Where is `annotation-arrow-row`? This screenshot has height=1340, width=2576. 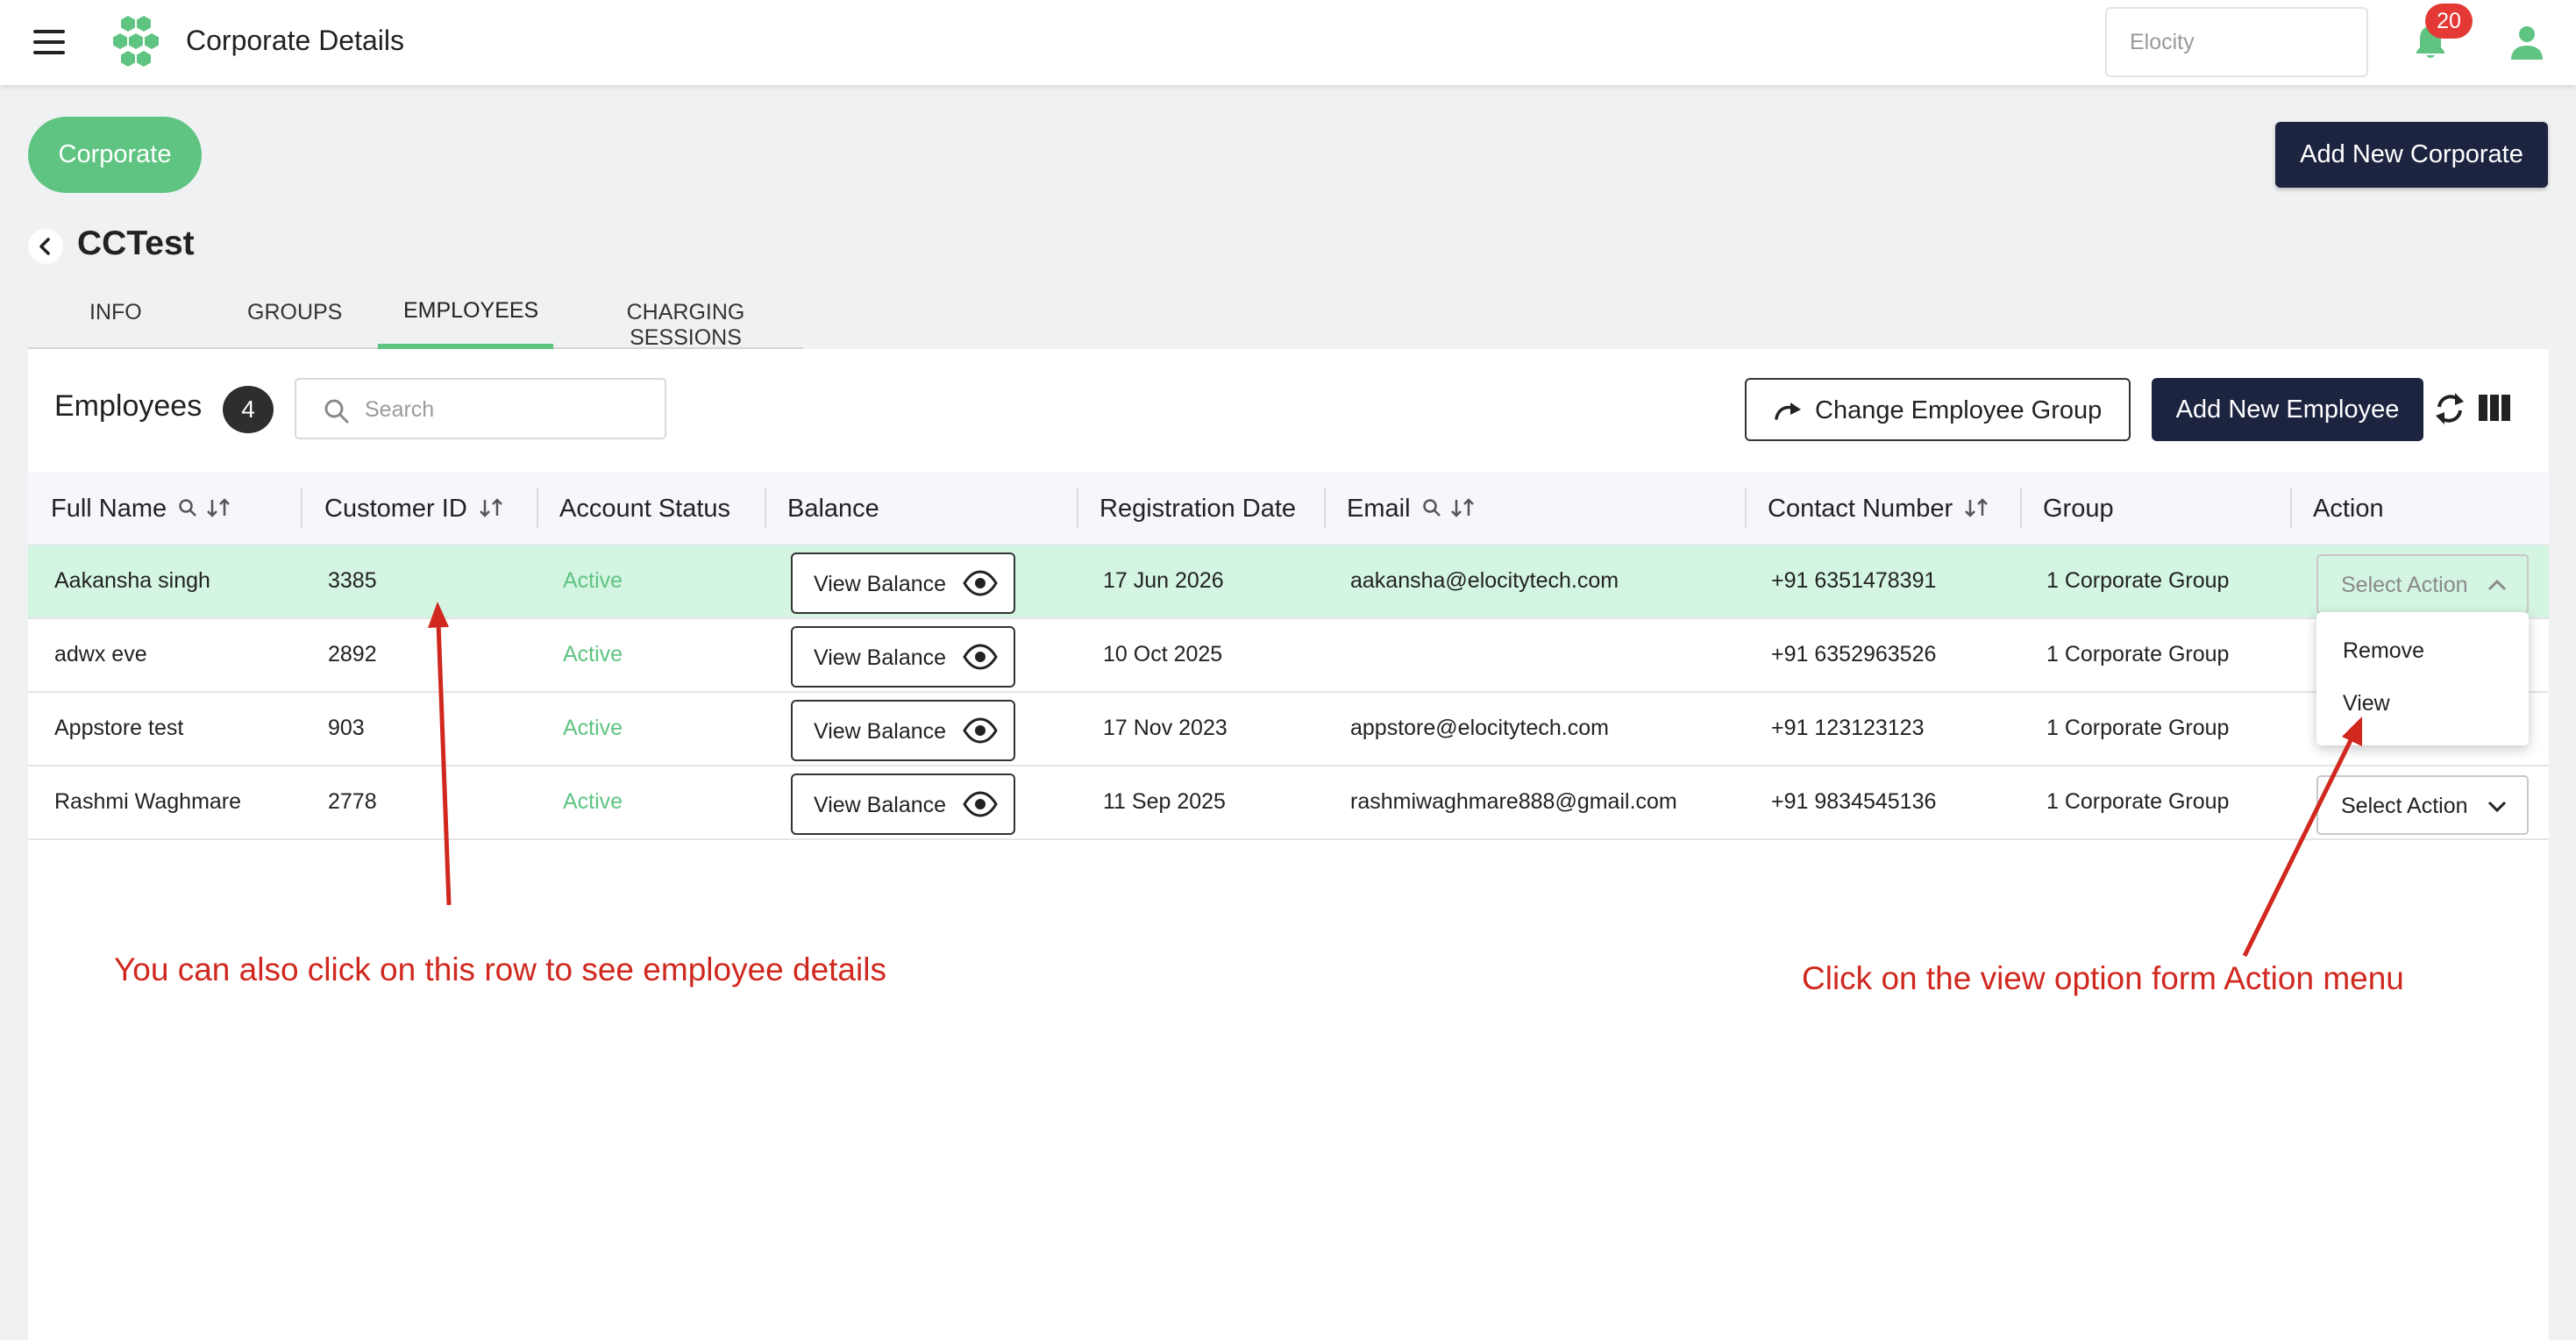
annotation-arrow-row is located at coordinates (440, 754).